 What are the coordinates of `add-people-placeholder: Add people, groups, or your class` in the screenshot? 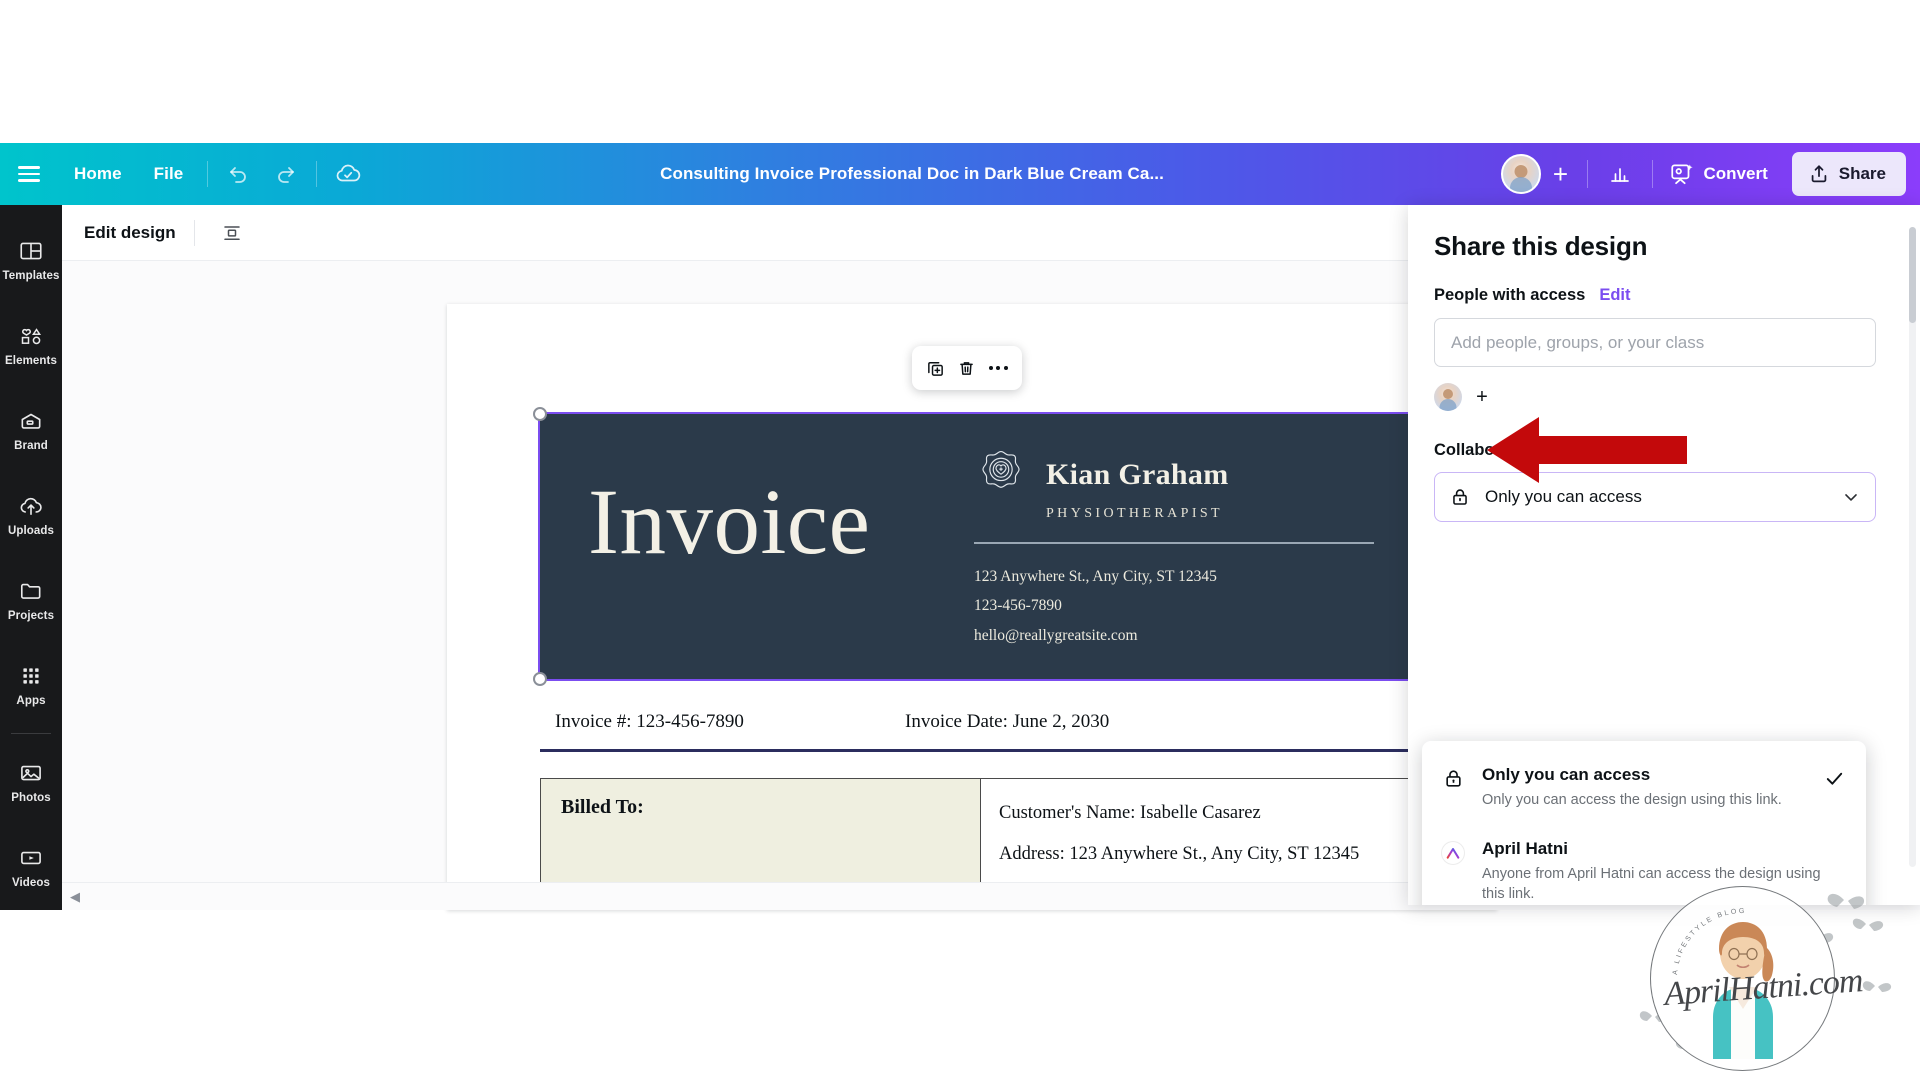 It's located at (1578, 342).